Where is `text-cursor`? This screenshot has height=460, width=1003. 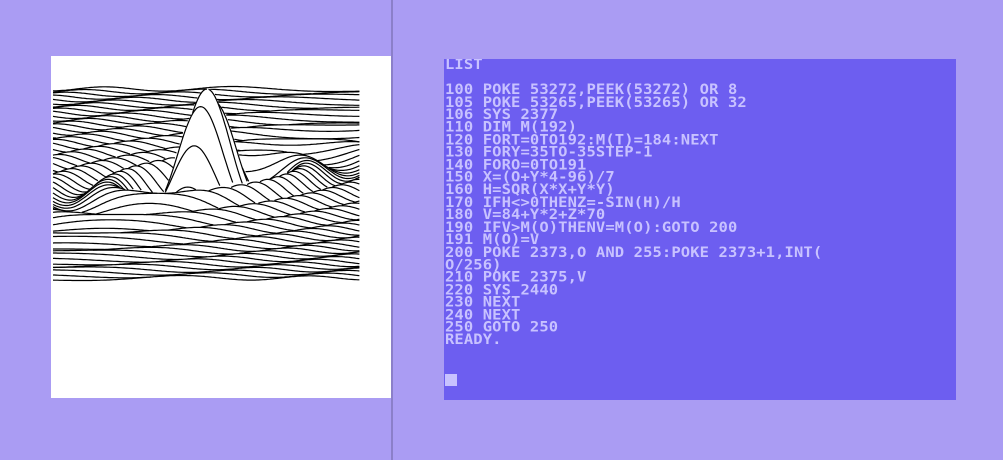 text-cursor is located at coordinates (451, 380).